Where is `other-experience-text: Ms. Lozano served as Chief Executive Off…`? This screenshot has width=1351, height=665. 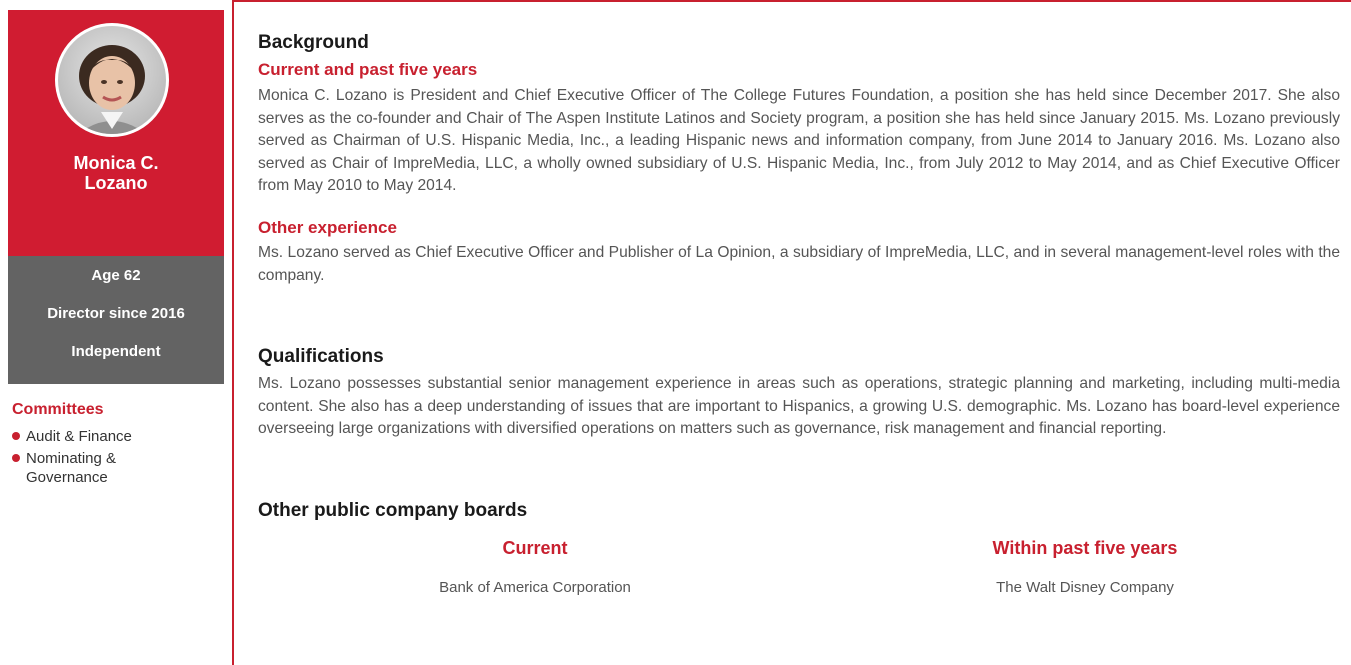
other-experience-text: Ms. Lozano served as Chief Executive Off… is located at coordinates (799, 264).